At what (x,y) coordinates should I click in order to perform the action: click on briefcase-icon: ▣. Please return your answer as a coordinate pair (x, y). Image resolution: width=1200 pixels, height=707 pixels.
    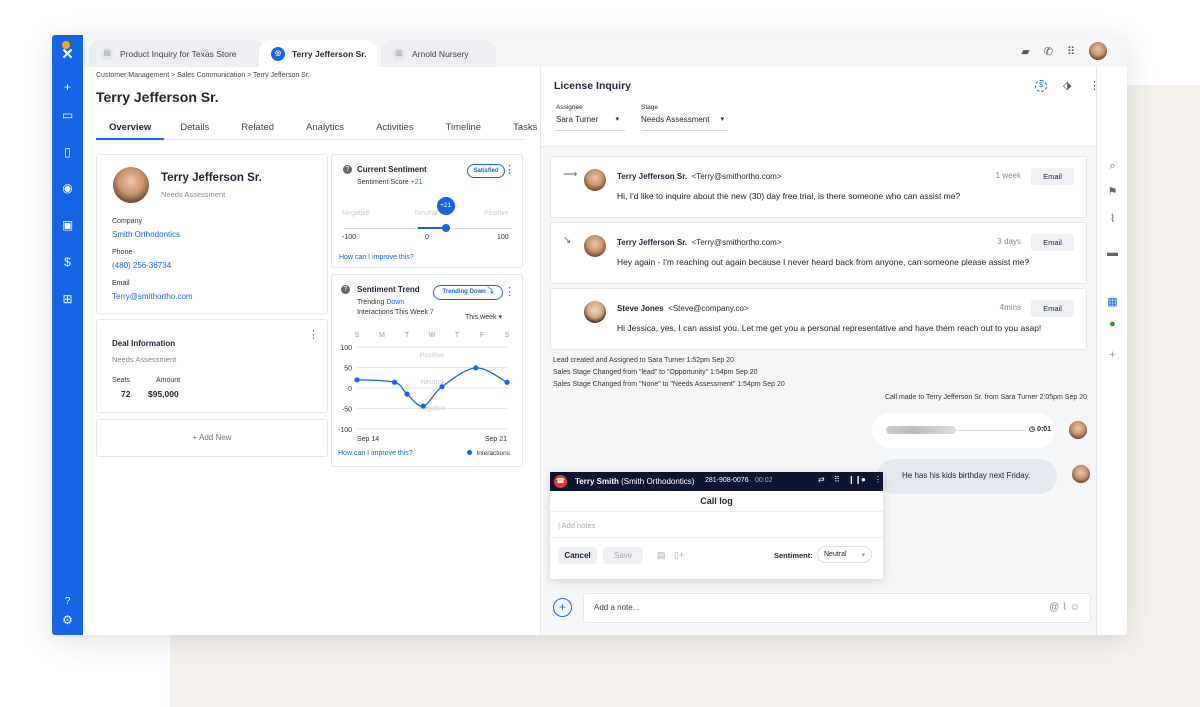
    Looking at the image, I should click on (67, 225).